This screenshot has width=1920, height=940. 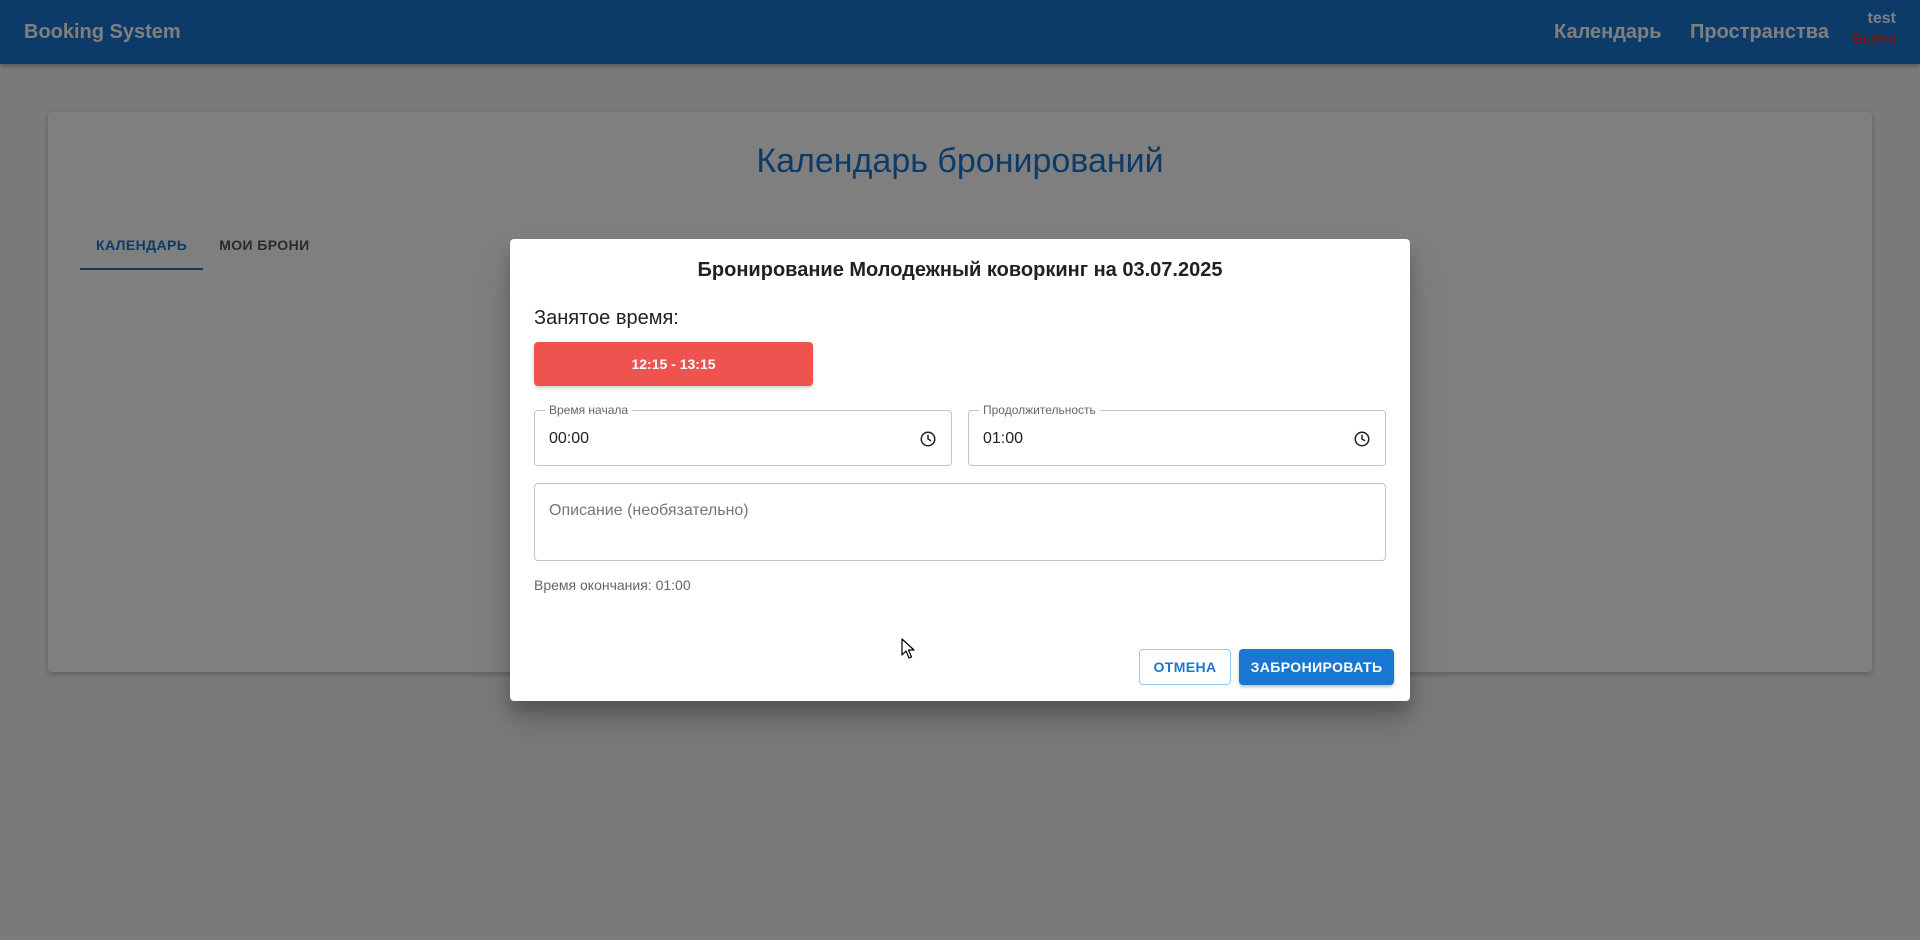 What do you see at coordinates (606, 318) in the screenshot?
I see `busy-time-label: Занятое время:` at bounding box center [606, 318].